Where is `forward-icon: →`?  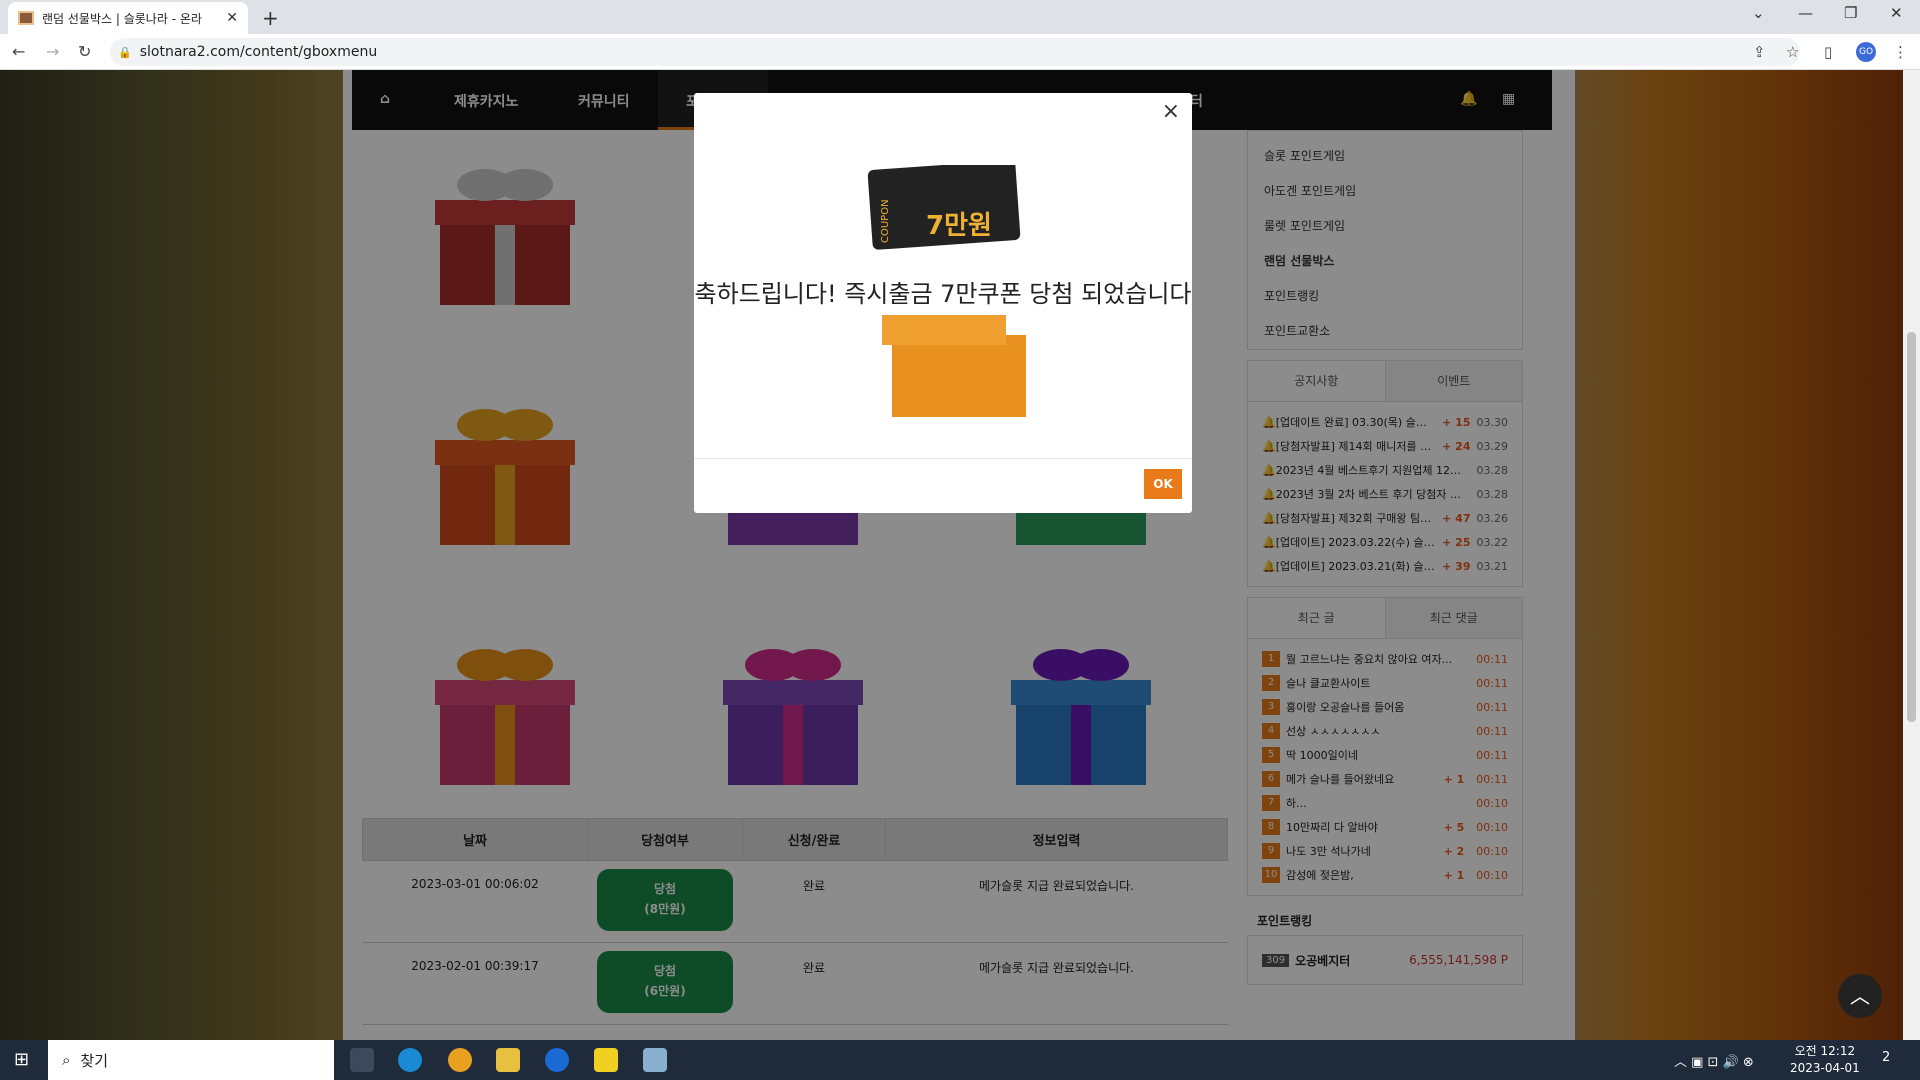
forward-icon: → is located at coordinates (52, 51).